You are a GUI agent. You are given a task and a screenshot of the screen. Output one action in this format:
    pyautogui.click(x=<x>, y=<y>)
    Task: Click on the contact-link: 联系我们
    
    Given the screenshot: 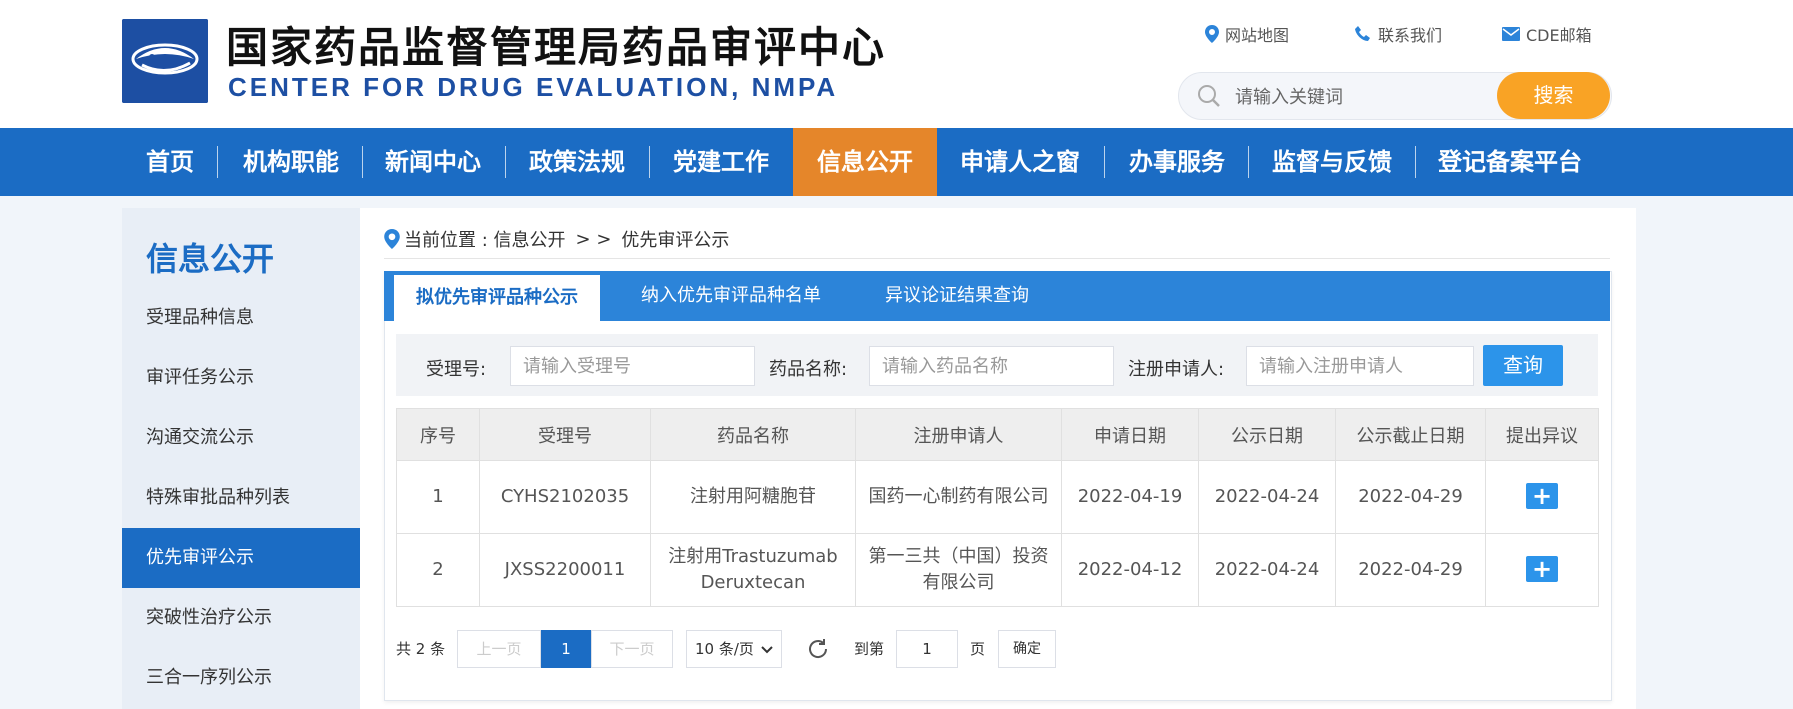 What is the action you would take?
    pyautogui.click(x=1398, y=34)
    